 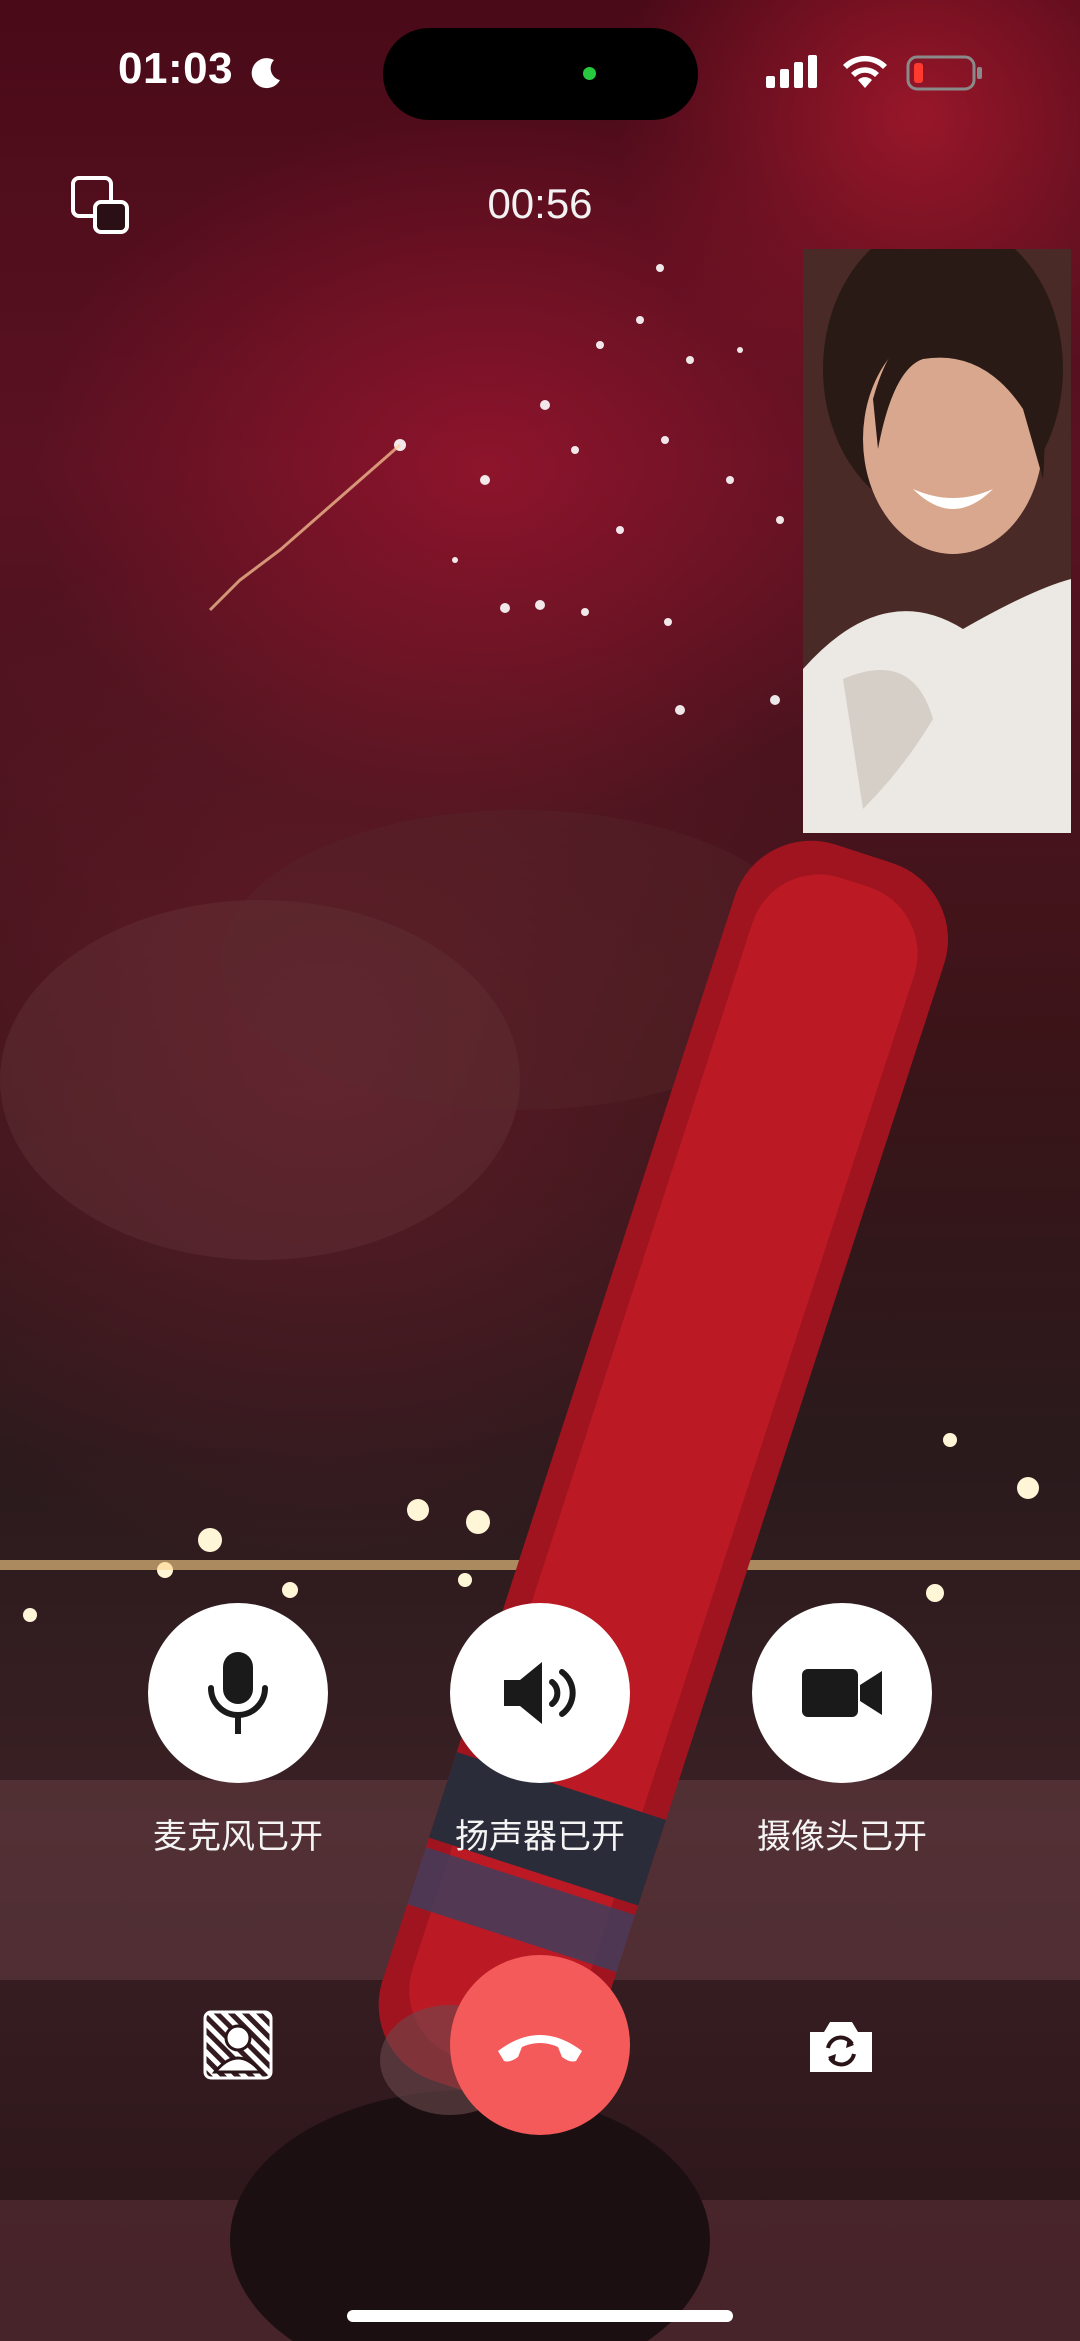 What do you see at coordinates (238, 1837) in the screenshot?
I see `microphone-label: 麦克风已开` at bounding box center [238, 1837].